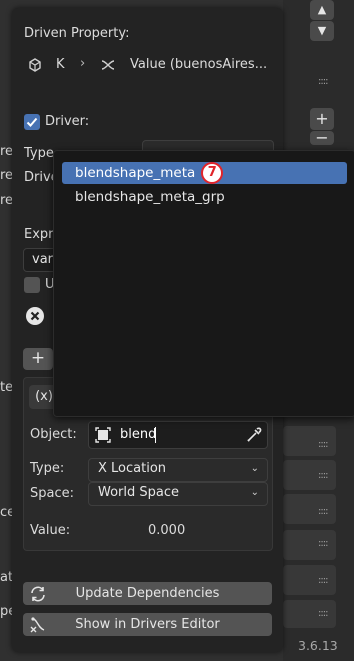  I want to click on dropdown-item-label: blendshape_meta_grp, so click(150, 197).